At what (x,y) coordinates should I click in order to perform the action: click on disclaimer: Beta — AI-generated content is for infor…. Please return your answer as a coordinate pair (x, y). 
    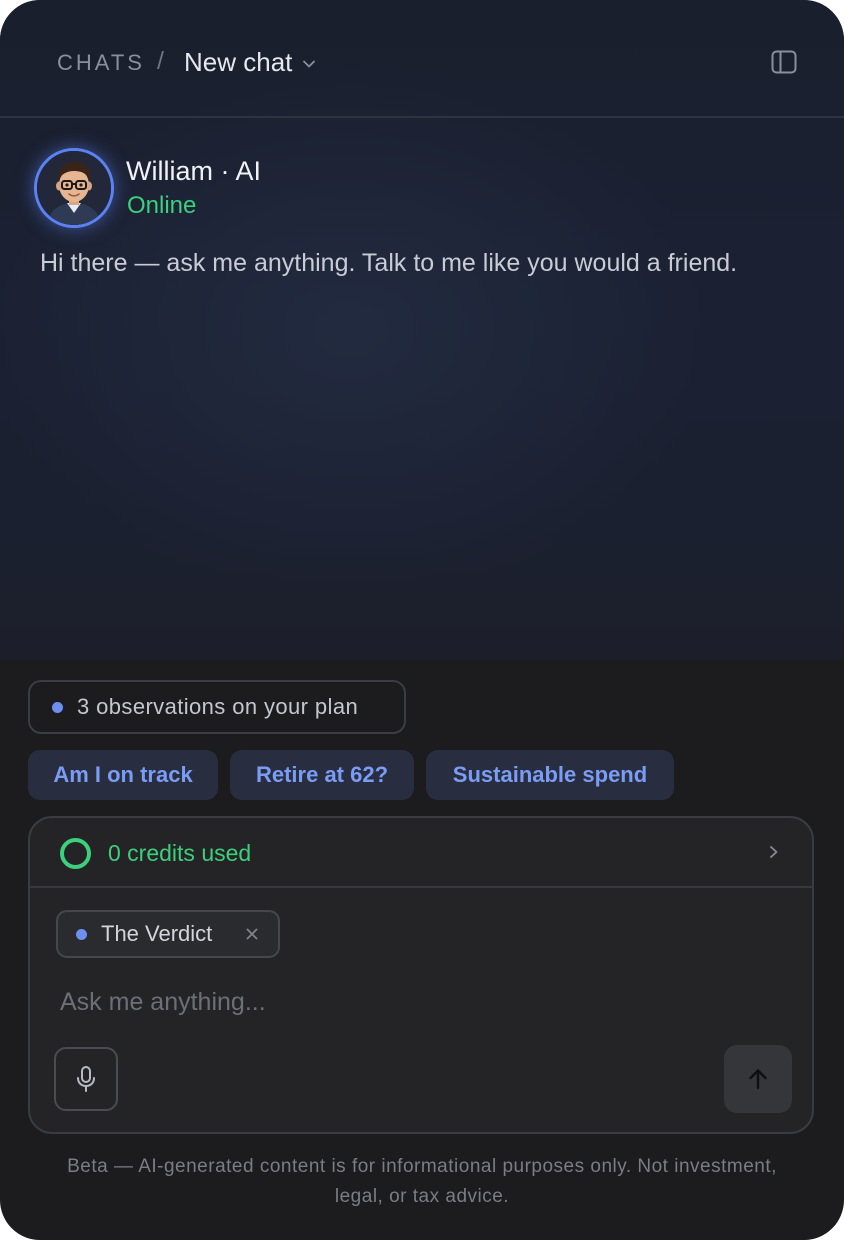
    Looking at the image, I should click on (422, 1181).